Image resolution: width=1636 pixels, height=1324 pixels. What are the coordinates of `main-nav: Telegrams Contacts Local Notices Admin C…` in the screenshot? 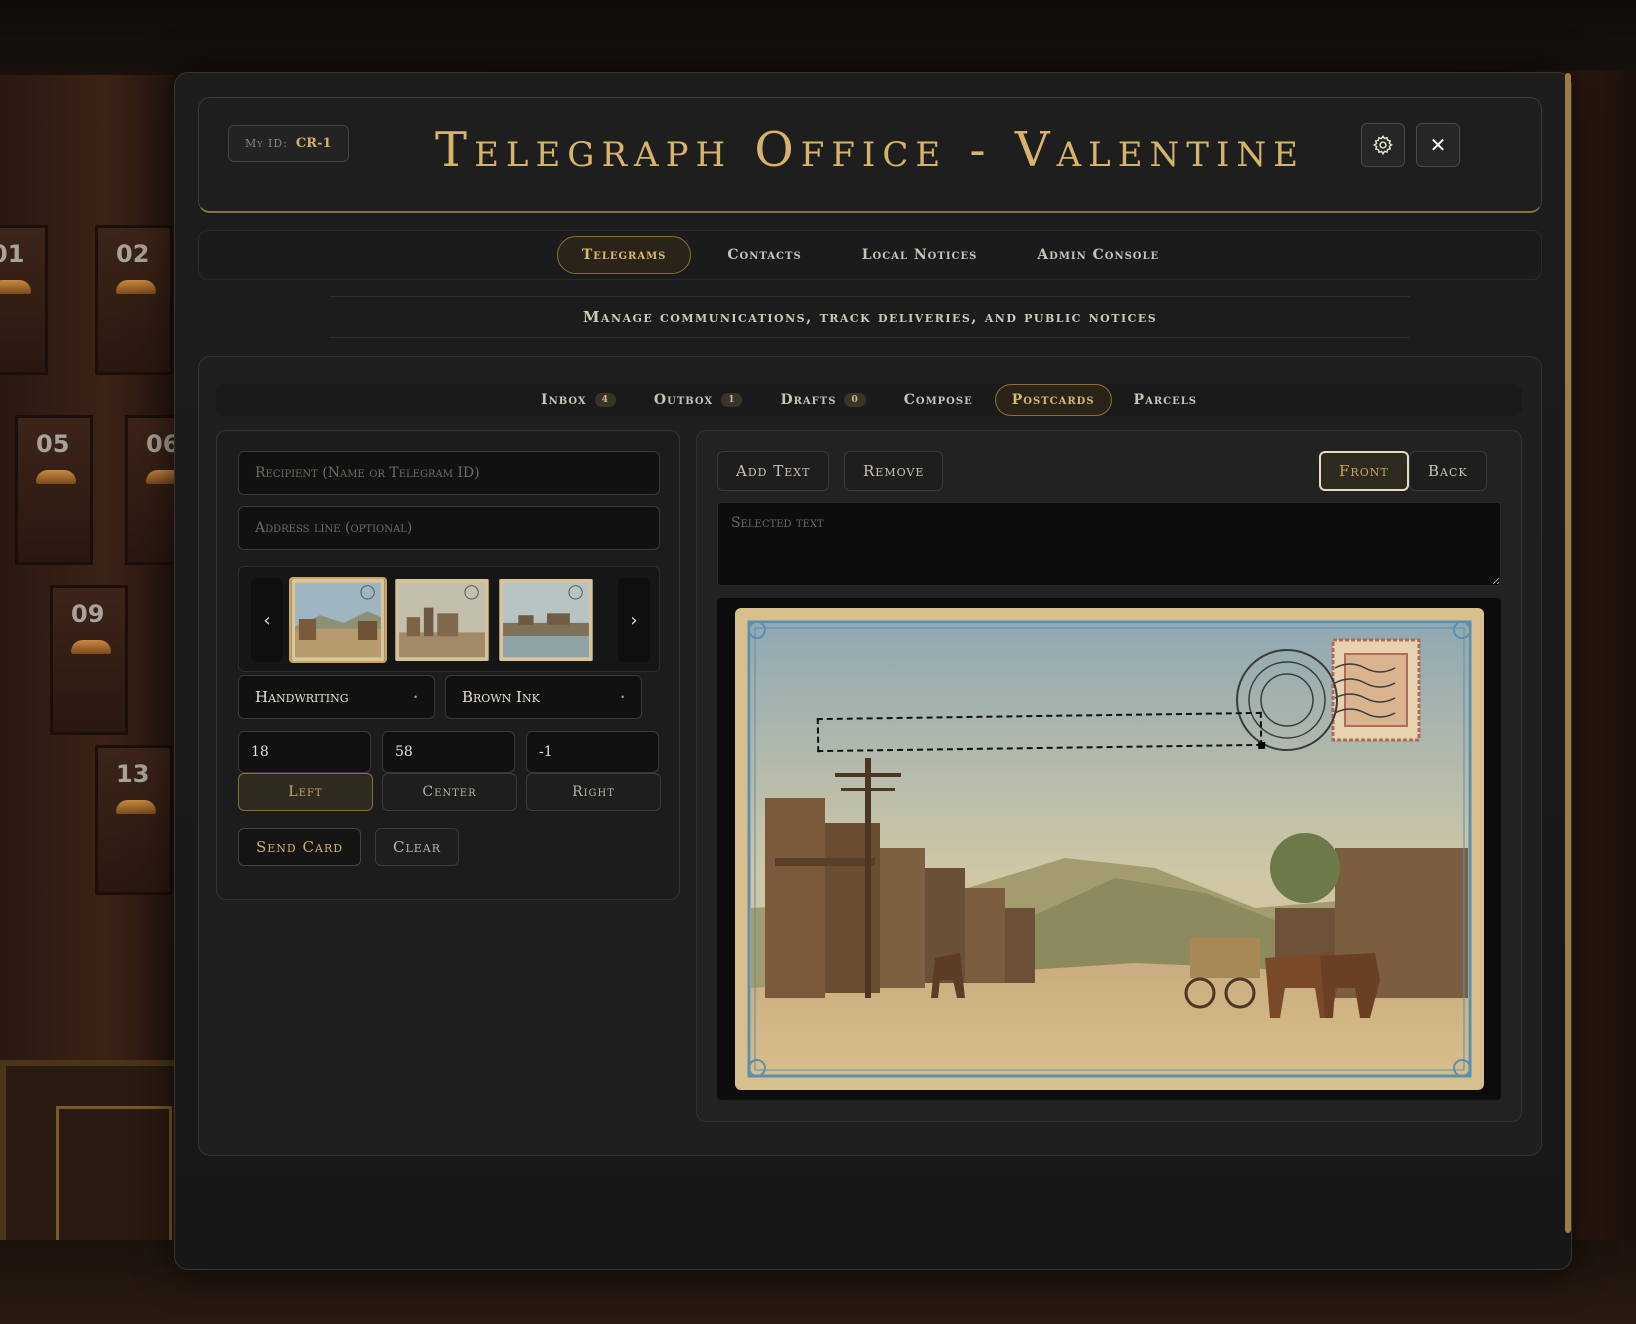 It's located at (870, 255).